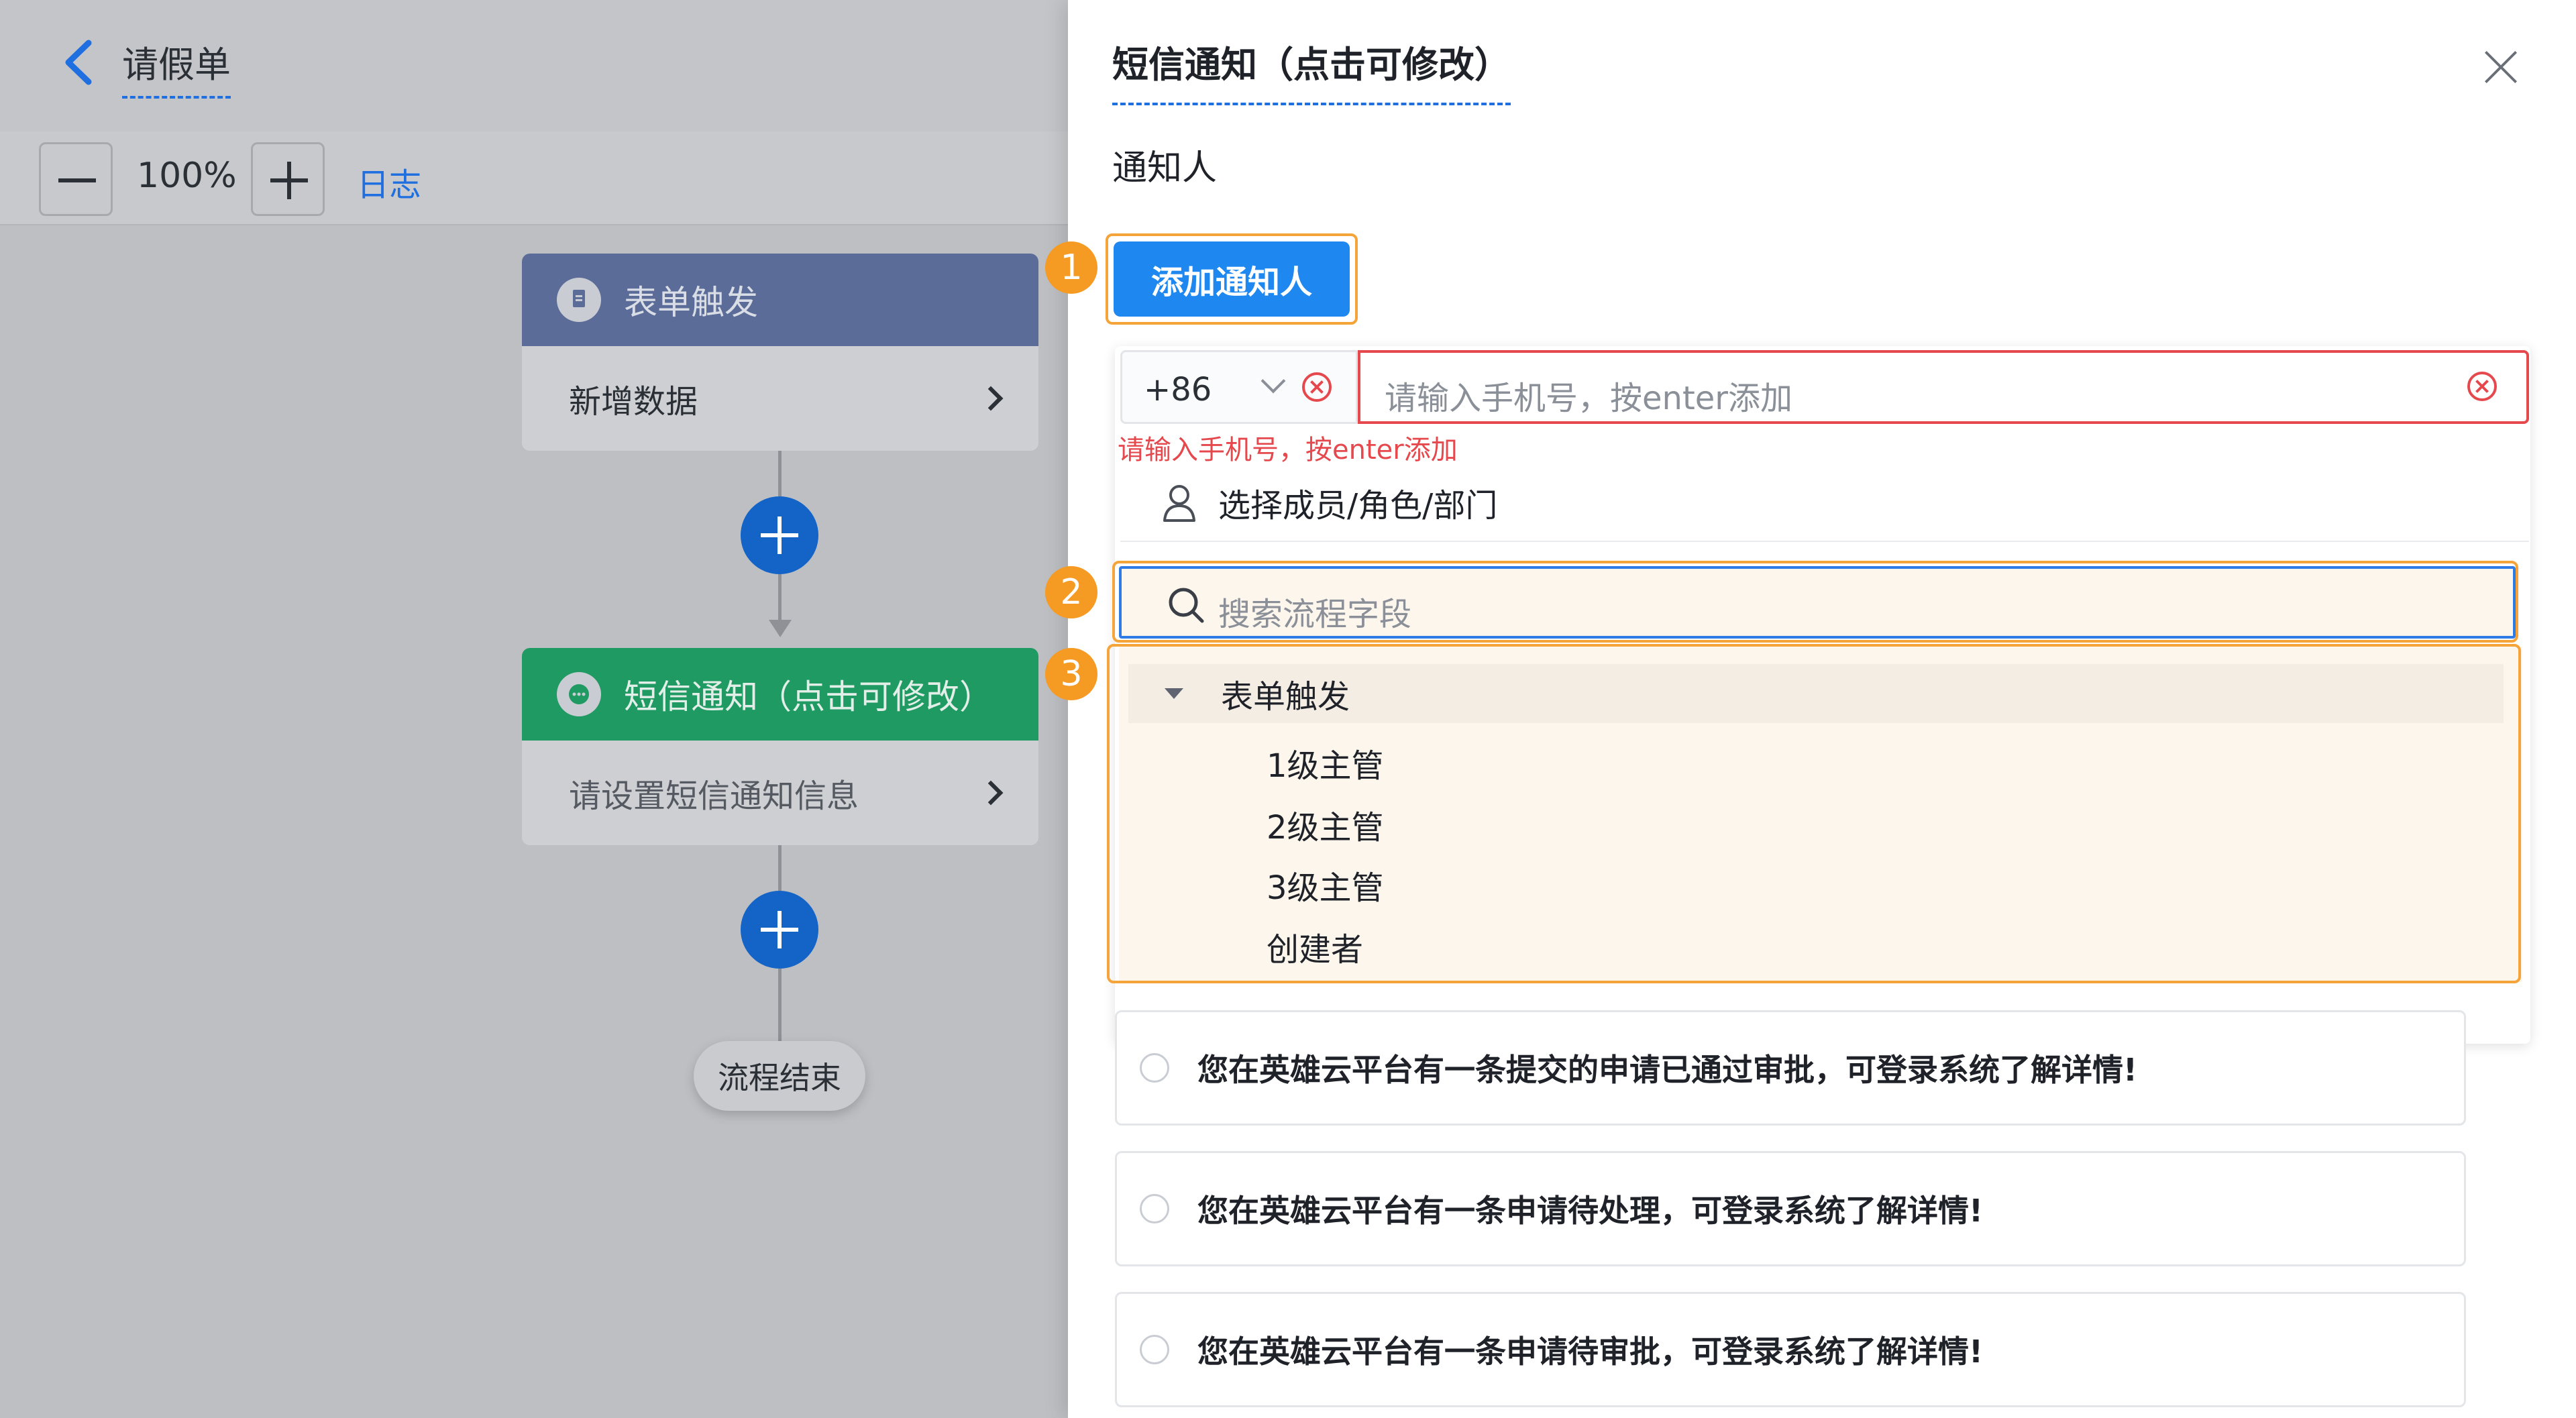  What do you see at coordinates (1071, 674) in the screenshot?
I see `callout-badge-3: 3` at bounding box center [1071, 674].